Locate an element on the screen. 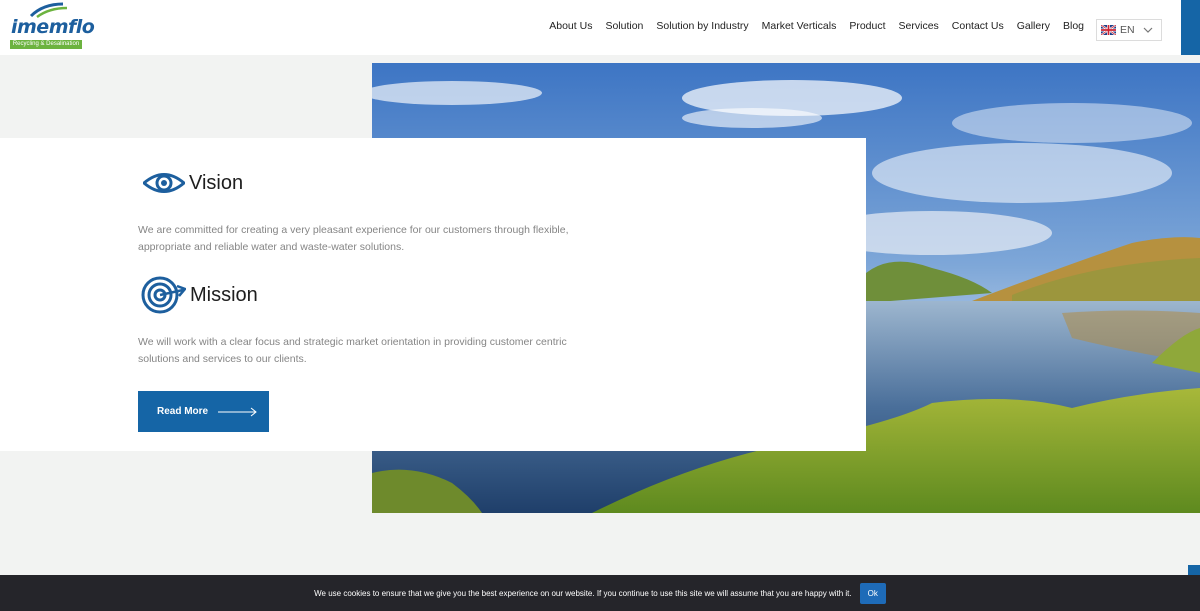 This screenshot has width=1200, height=611. nav-market-verticals: Market Verticals is located at coordinates (799, 26).